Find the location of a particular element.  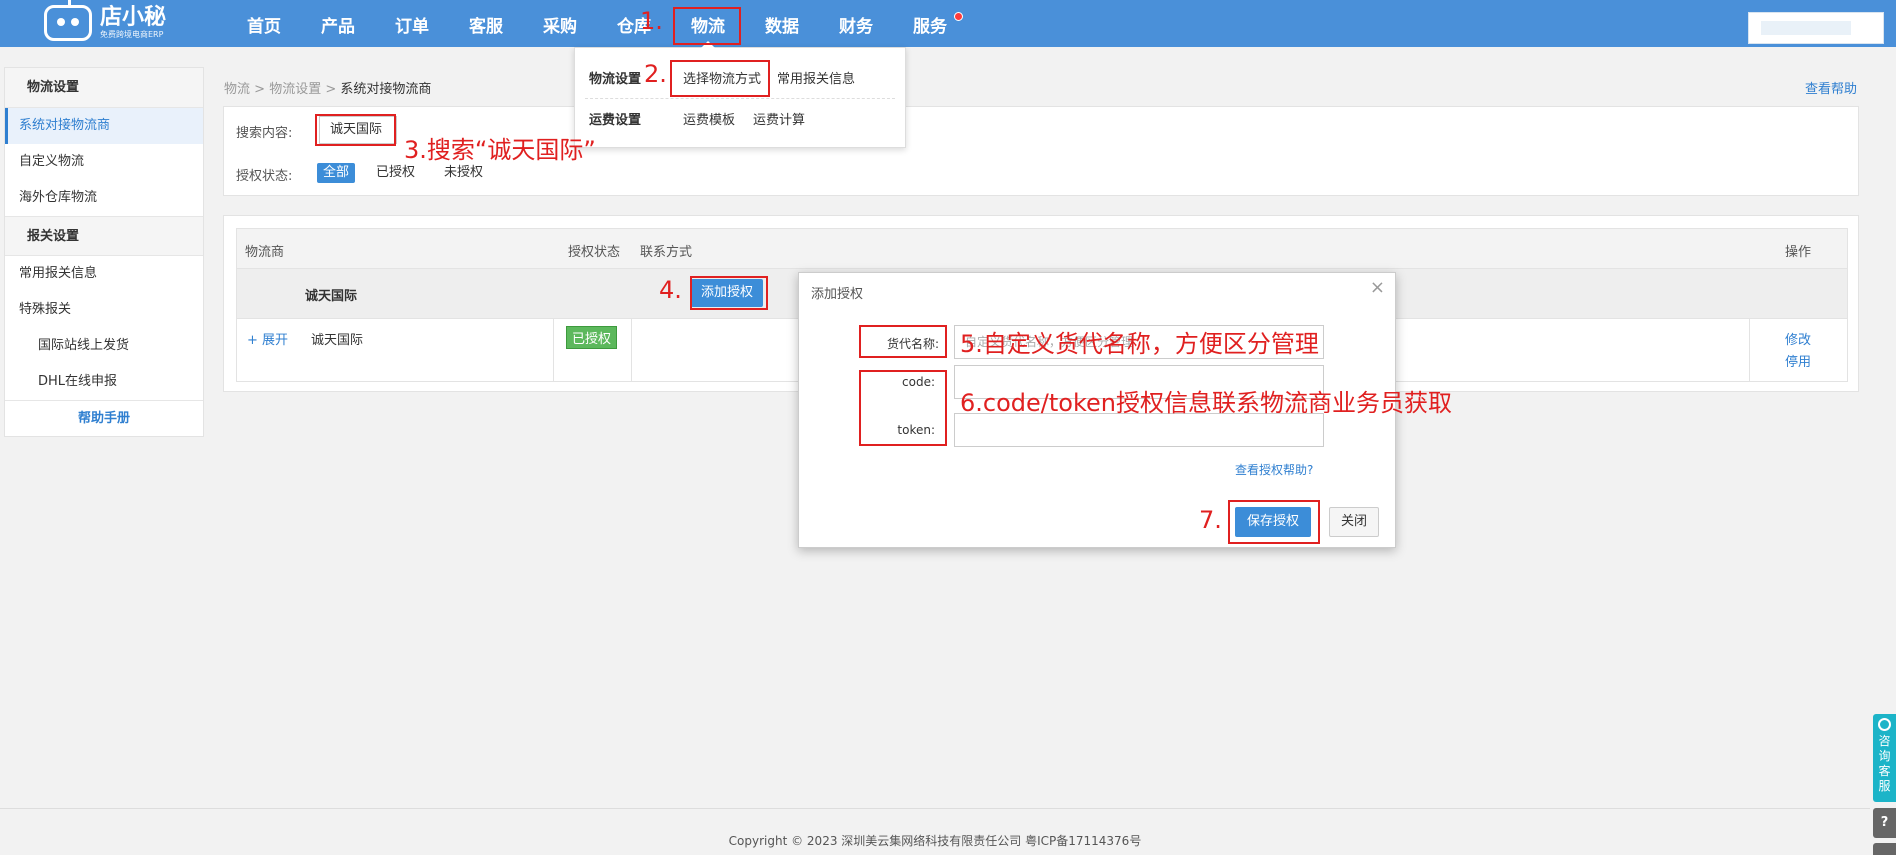

group-carrier-name: 诚天国际 is located at coordinates (331, 296).